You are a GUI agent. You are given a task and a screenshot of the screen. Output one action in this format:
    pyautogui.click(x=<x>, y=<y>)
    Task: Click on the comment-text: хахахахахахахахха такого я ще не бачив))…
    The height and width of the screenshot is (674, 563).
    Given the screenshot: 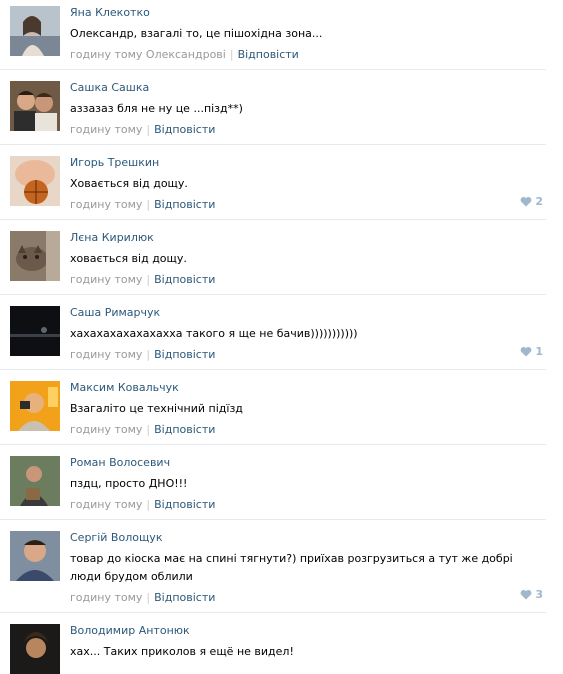 What is the action you would take?
    pyautogui.click(x=214, y=333)
    